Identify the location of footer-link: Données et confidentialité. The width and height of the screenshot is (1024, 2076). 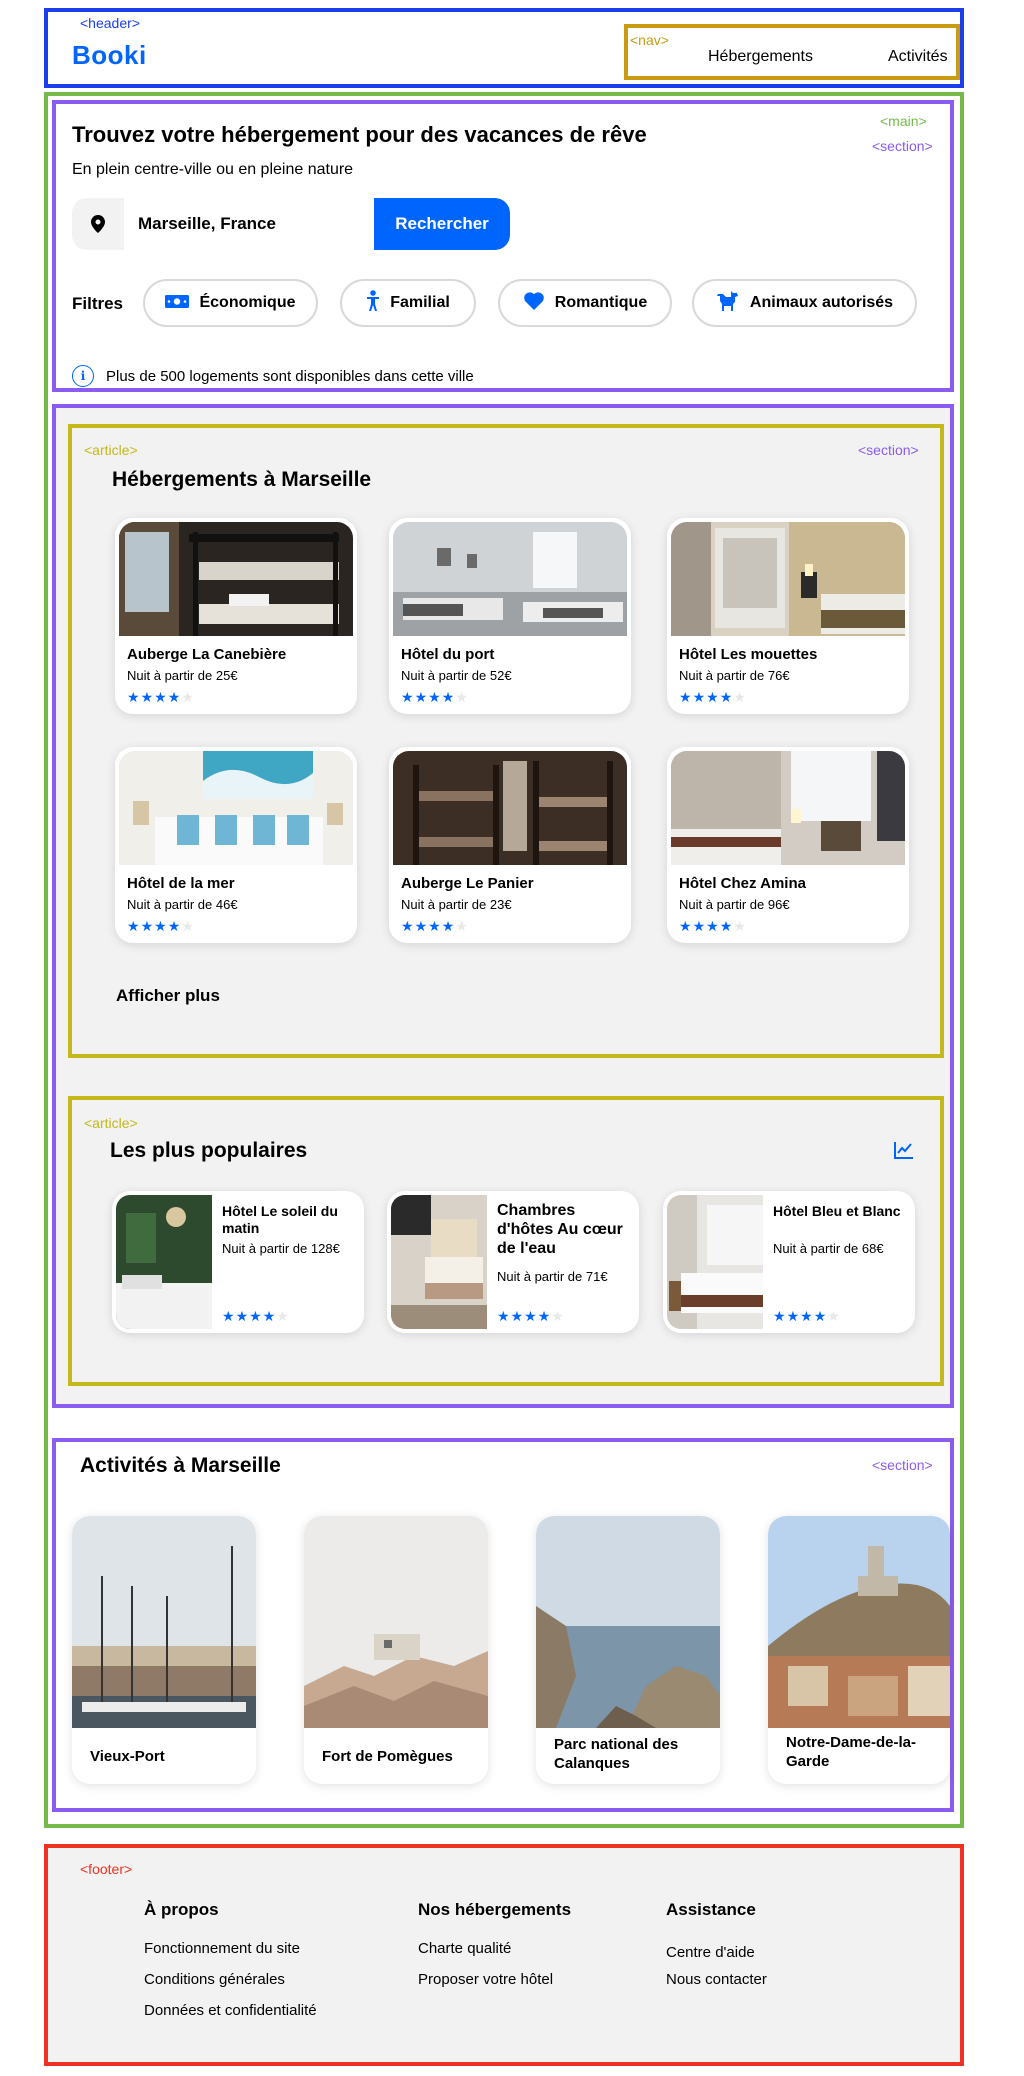
(230, 2010).